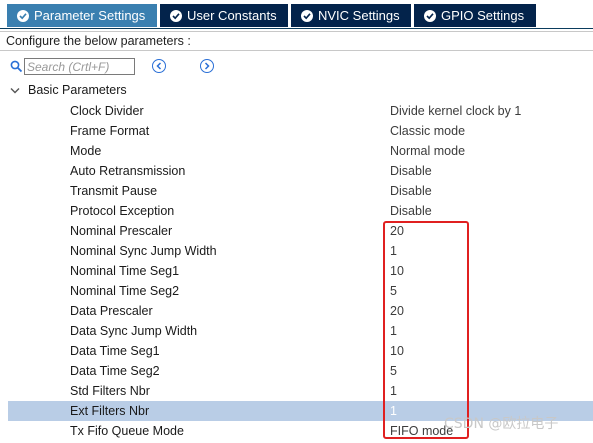 The height and width of the screenshot is (443, 593). What do you see at coordinates (90, 15) in the screenshot?
I see `tab-label: Parameter Settings` at bounding box center [90, 15].